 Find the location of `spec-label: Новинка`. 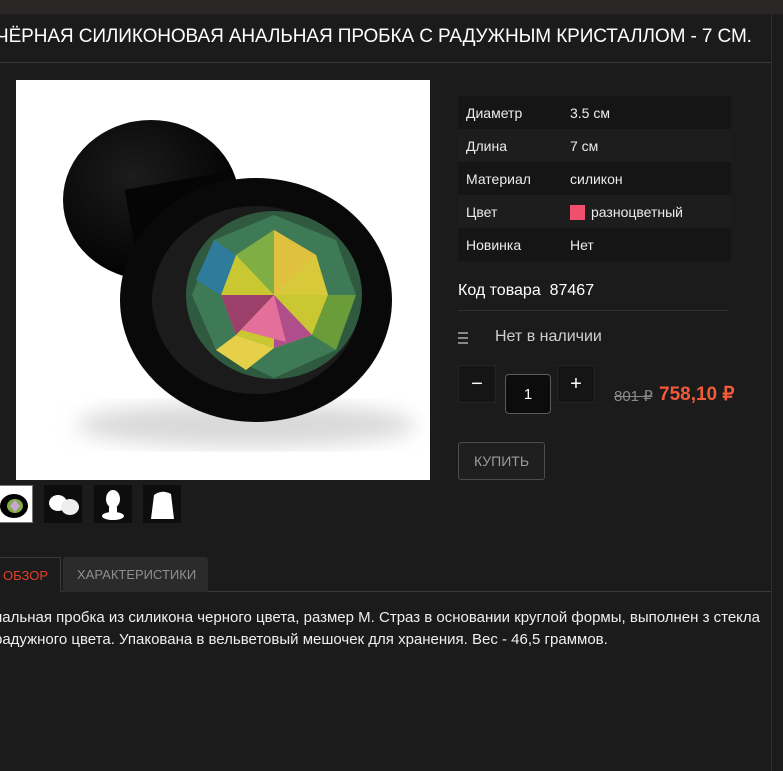

spec-label: Новинка is located at coordinates (510, 244).